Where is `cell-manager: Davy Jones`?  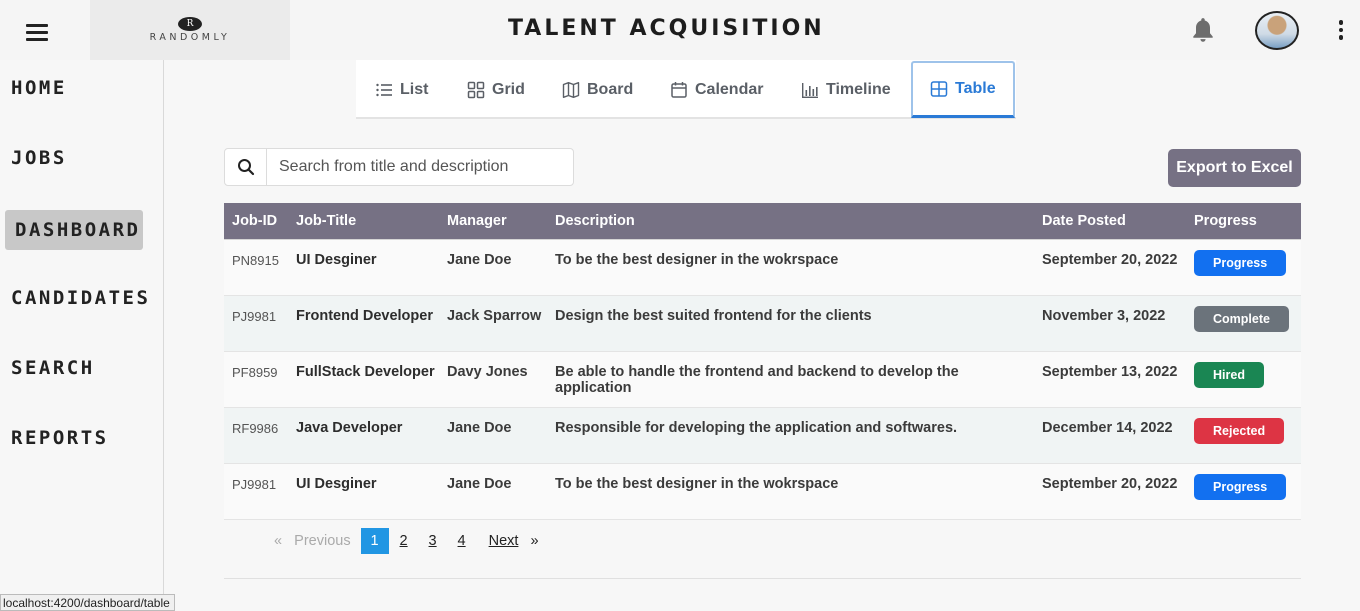
cell-manager: Davy Jones is located at coordinates (493, 379).